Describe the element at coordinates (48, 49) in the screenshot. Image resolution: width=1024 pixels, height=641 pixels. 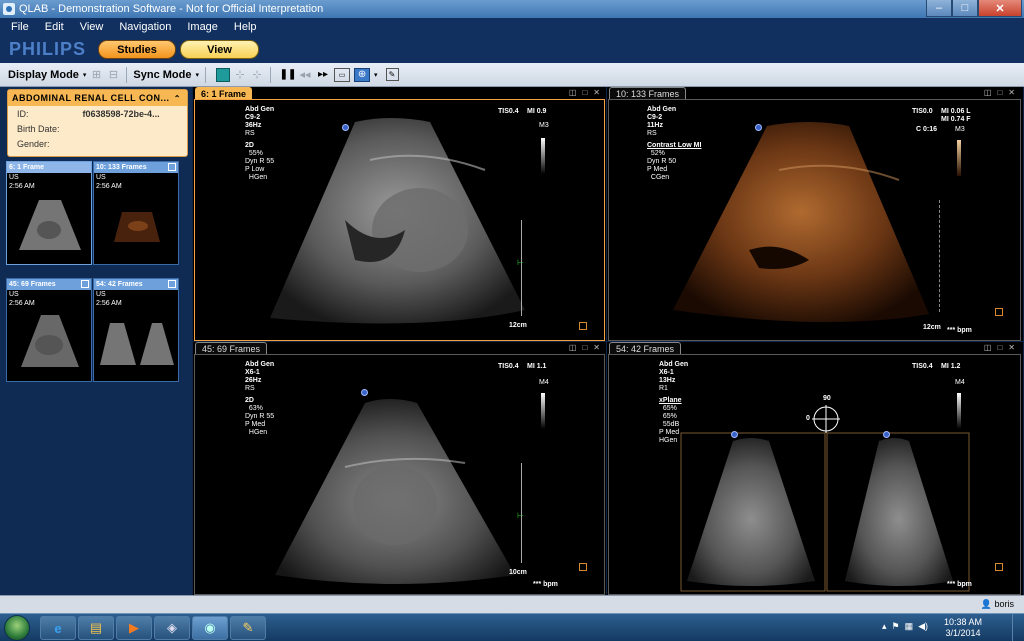
I see `philips-logo: PHILIPS` at that location.